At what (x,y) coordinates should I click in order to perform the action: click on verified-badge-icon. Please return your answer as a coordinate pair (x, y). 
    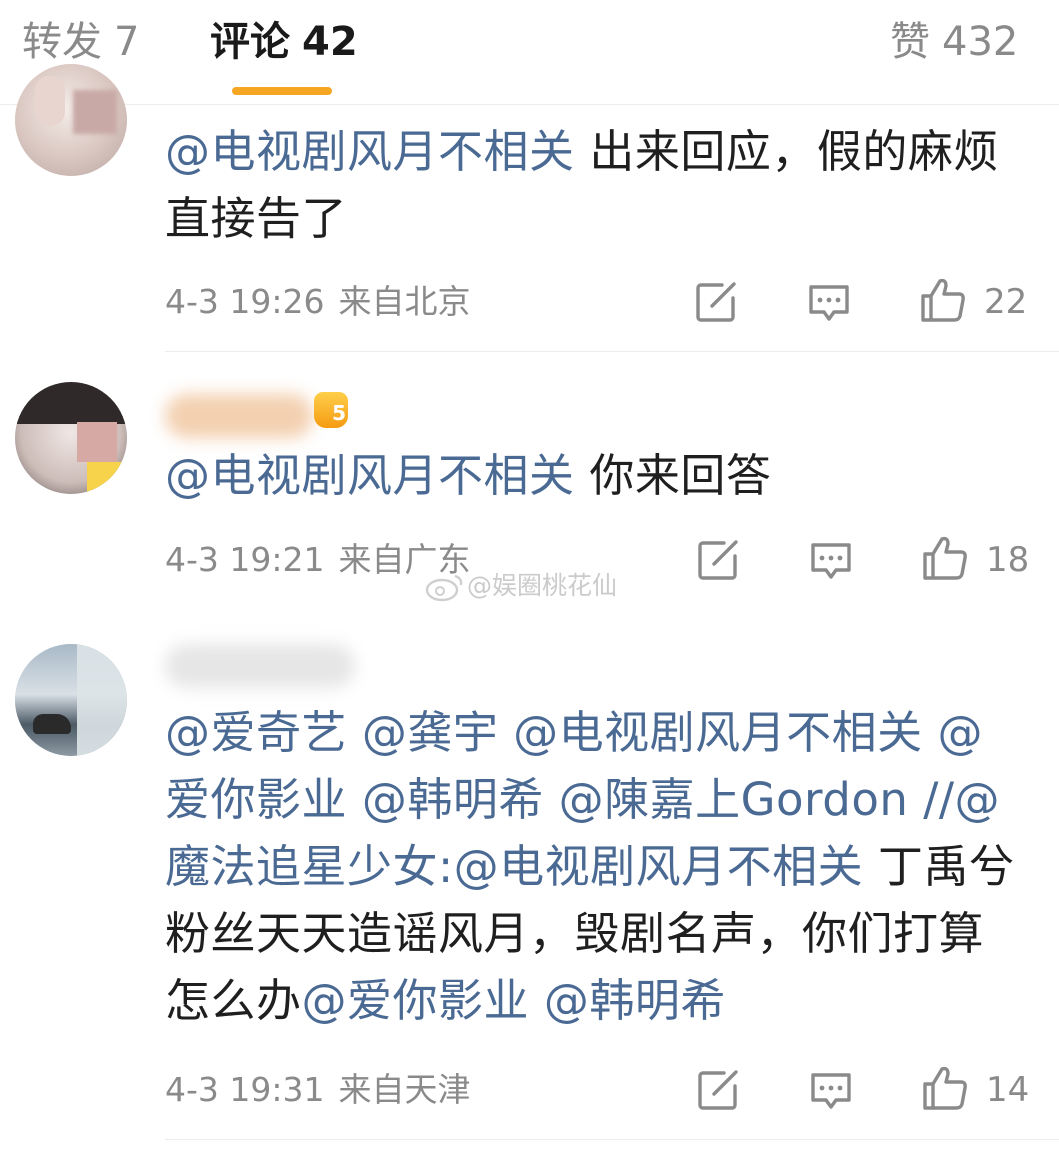
    Looking at the image, I should click on (107, 478).